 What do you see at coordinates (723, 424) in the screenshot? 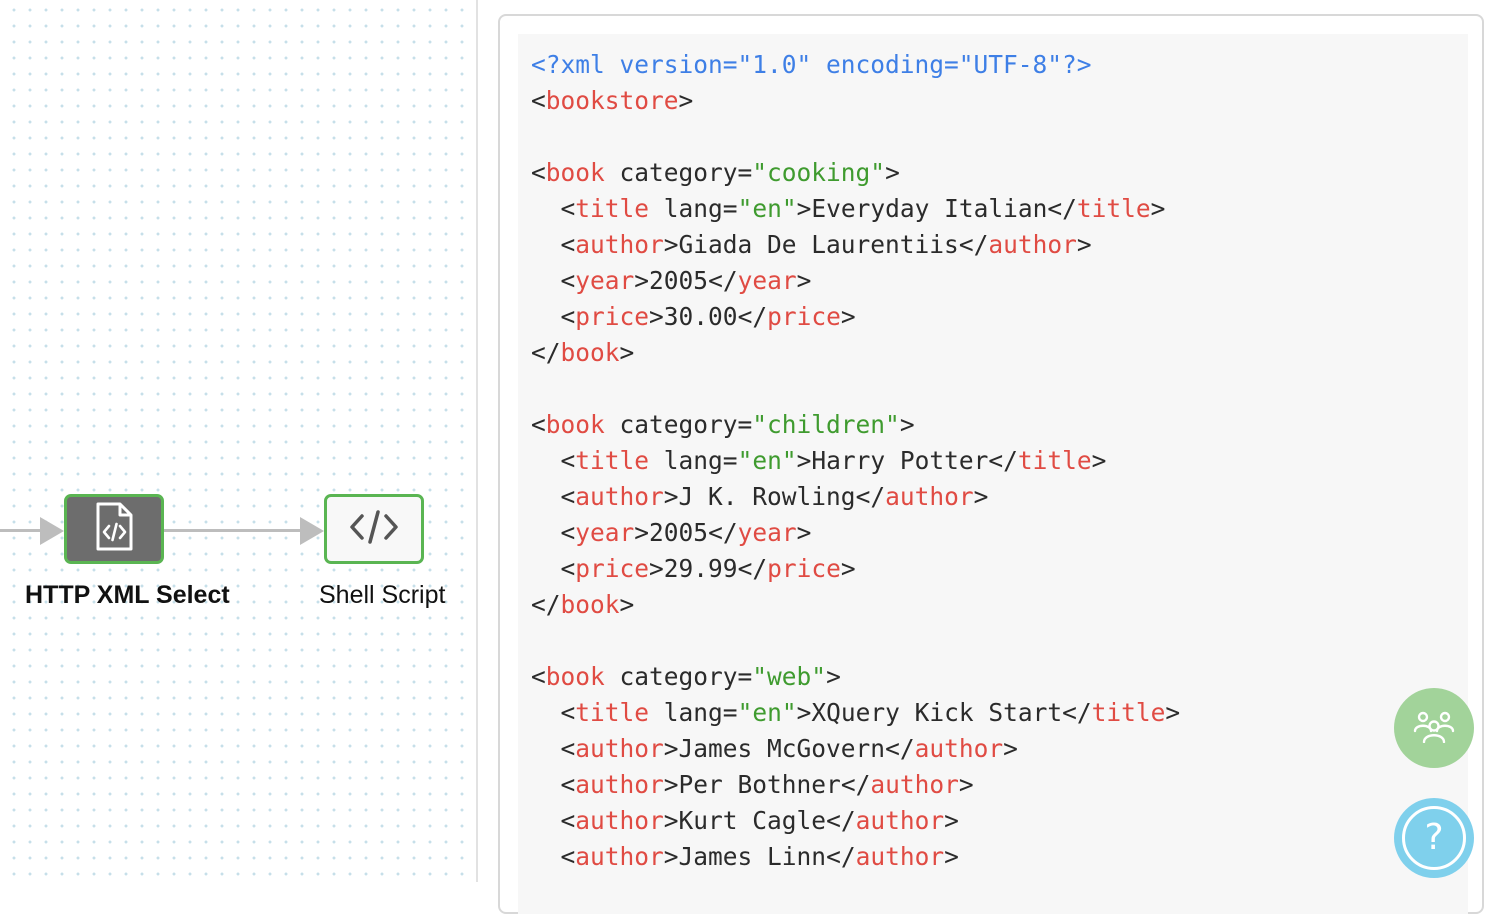
I see `code-line: <book category="children">` at bounding box center [723, 424].